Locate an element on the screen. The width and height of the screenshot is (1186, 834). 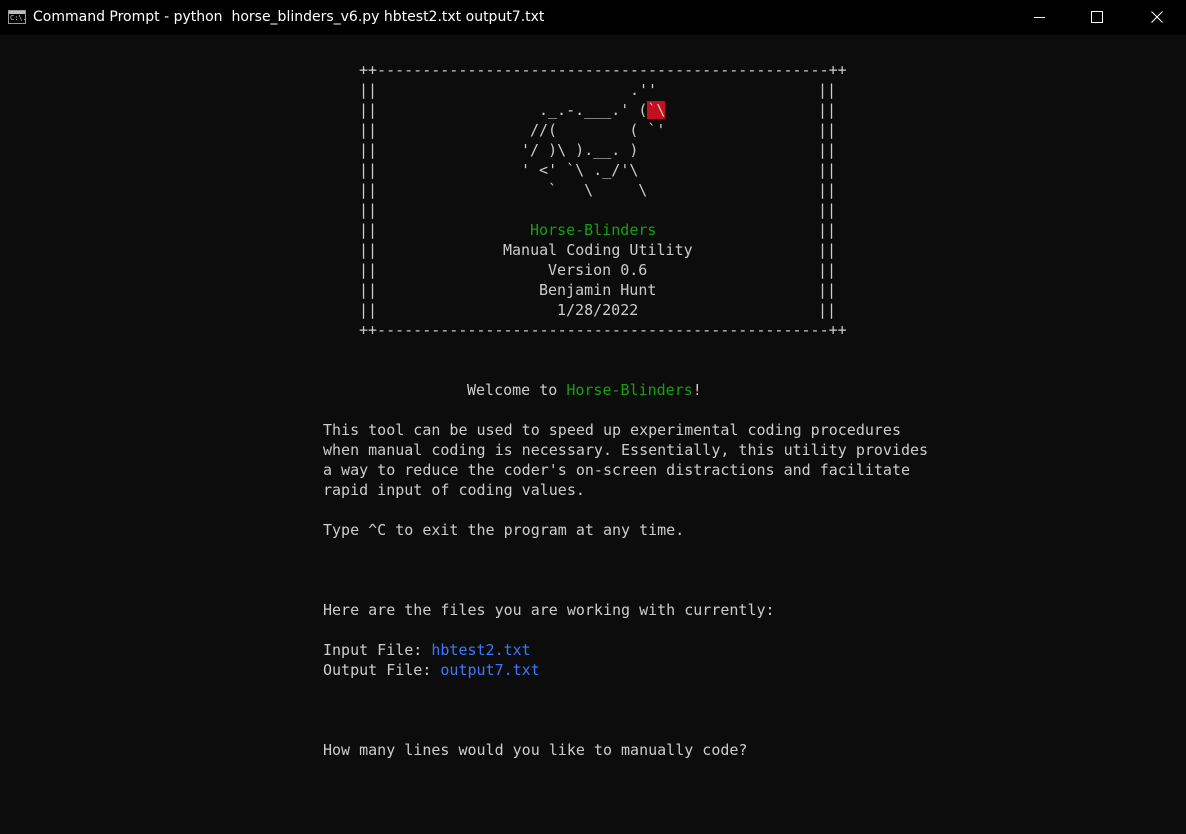
input-file-label: Input File: is located at coordinates (377, 650).